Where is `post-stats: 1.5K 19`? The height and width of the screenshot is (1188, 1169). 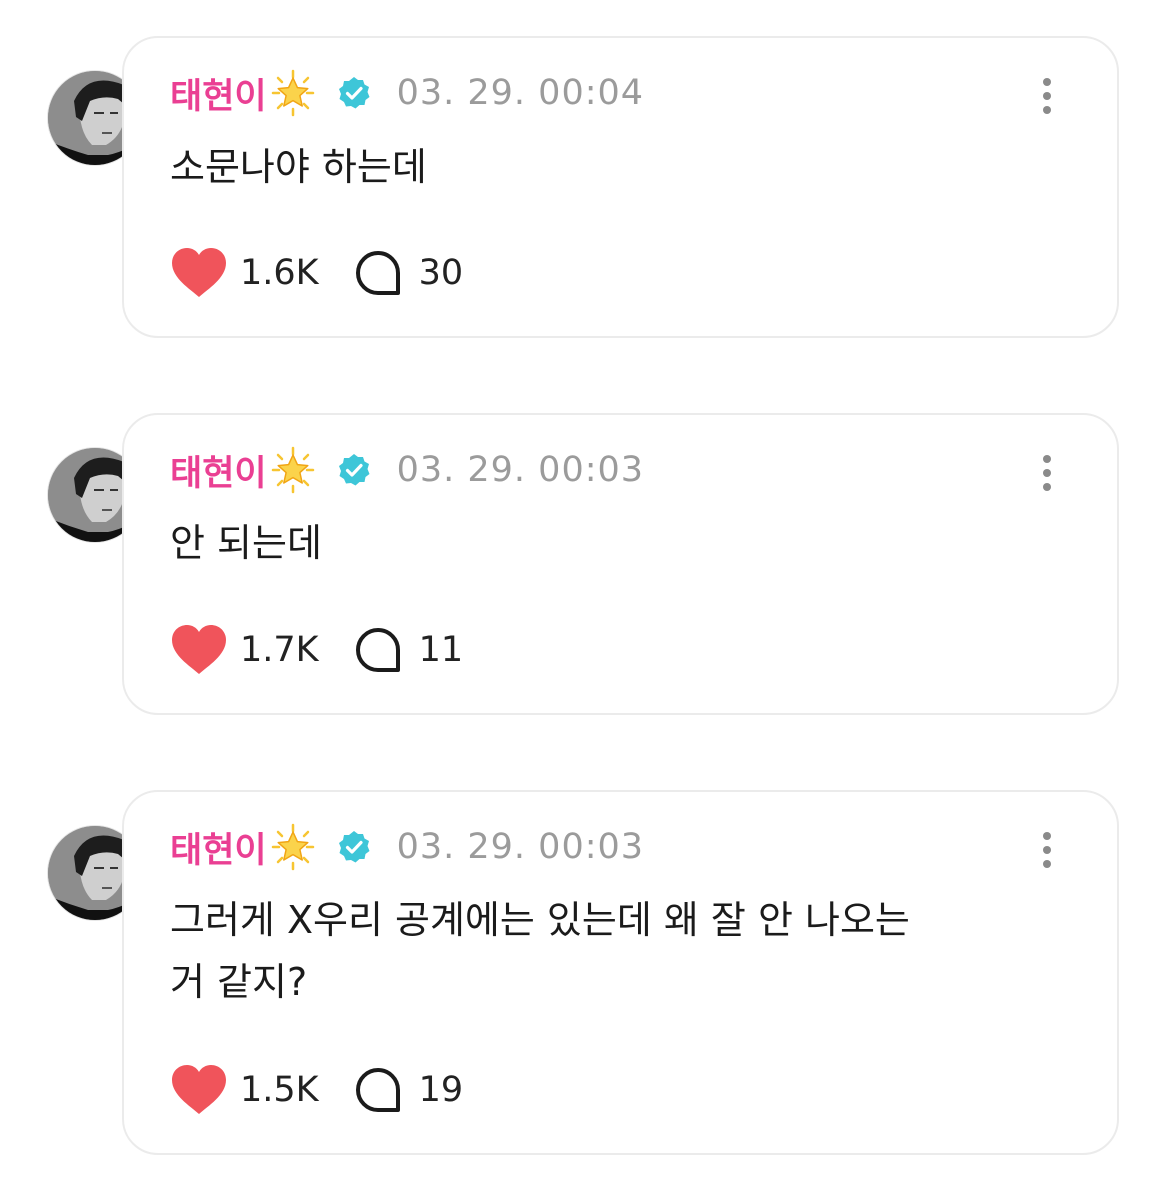 post-stats: 1.5K 19 is located at coordinates (316, 1090).